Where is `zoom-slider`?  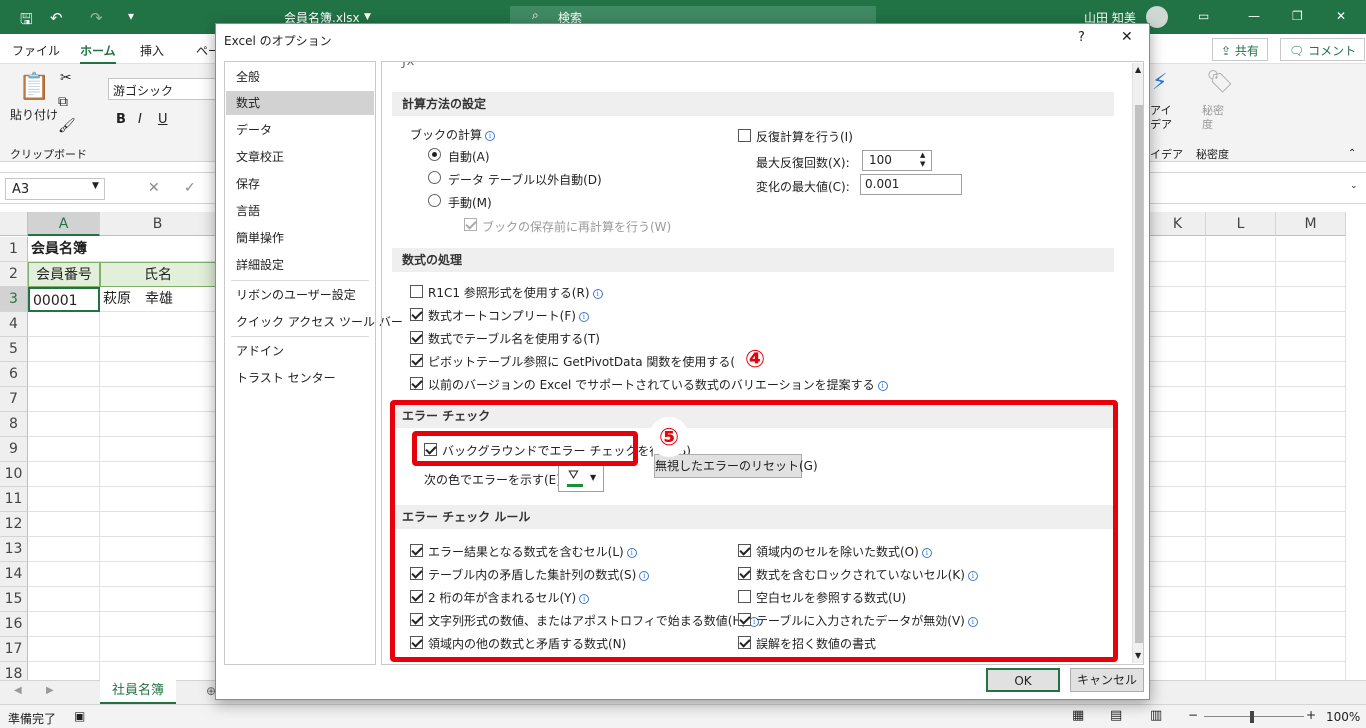
zoom-slider is located at coordinates (1254, 716).